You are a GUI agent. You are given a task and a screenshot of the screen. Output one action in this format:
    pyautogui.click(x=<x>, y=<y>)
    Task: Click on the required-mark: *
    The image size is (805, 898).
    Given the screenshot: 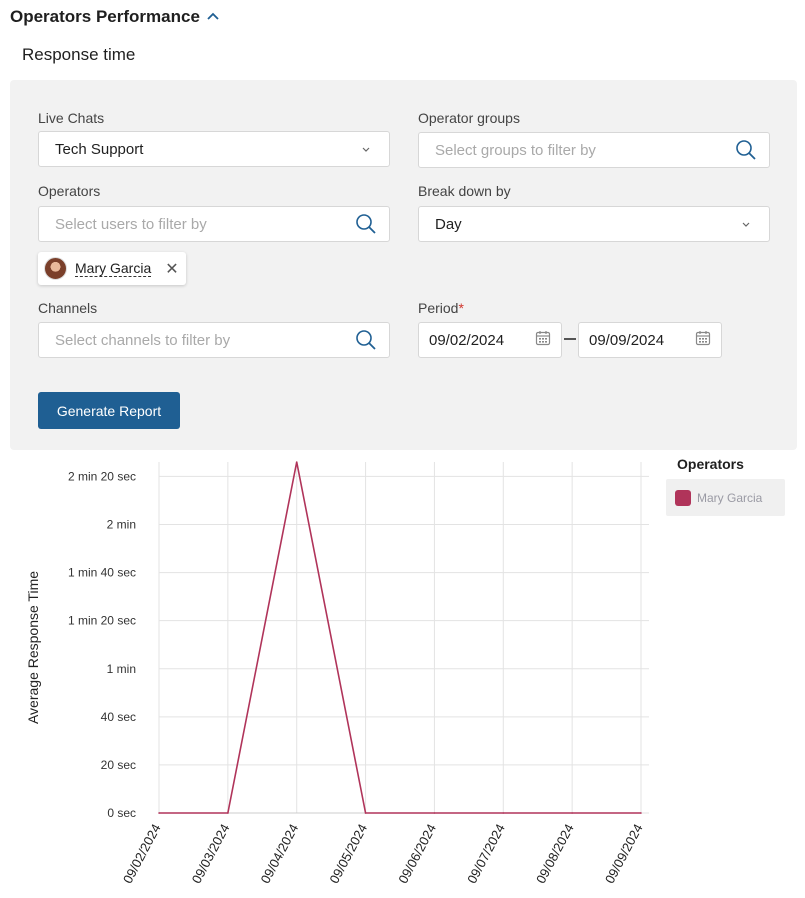 What is the action you would take?
    pyautogui.click(x=461, y=308)
    